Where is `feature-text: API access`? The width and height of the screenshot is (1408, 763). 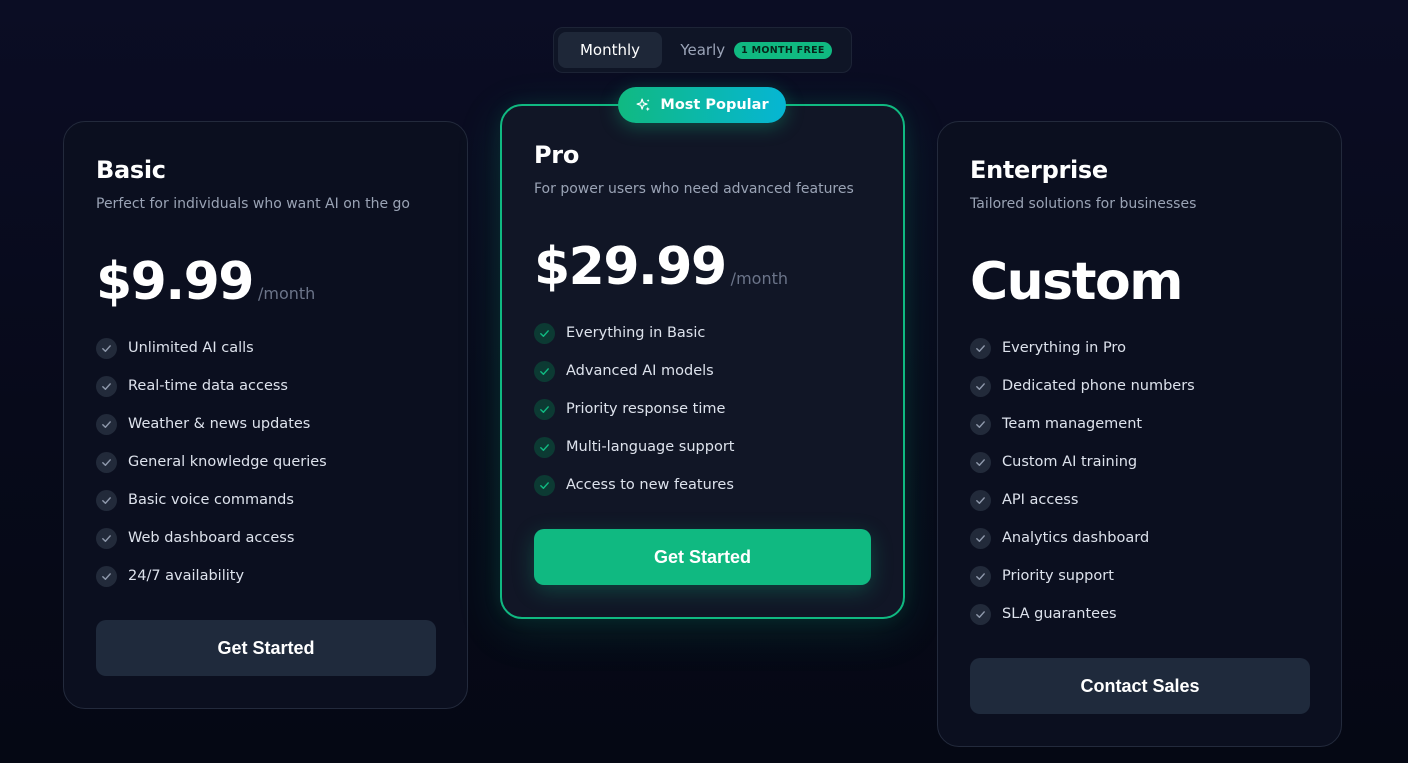 feature-text: API access is located at coordinates (1040, 500).